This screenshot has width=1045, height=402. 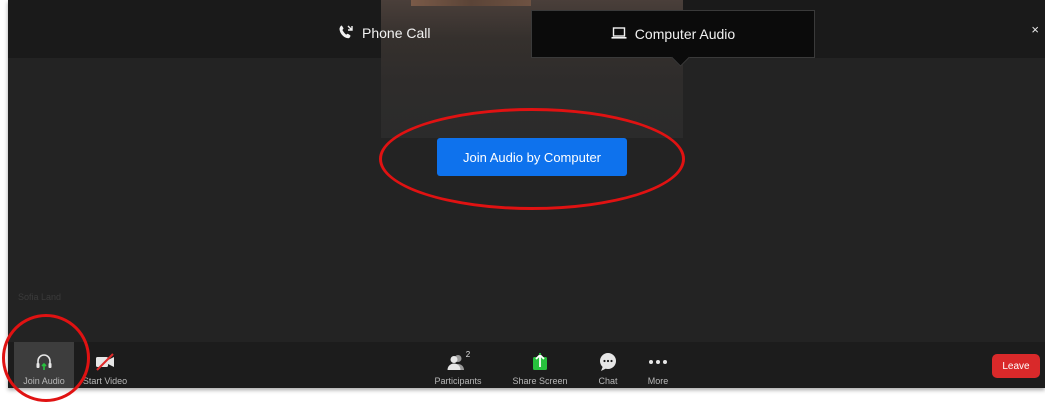 What do you see at coordinates (540, 381) in the screenshot?
I see `share-screen-label: Share Screen` at bounding box center [540, 381].